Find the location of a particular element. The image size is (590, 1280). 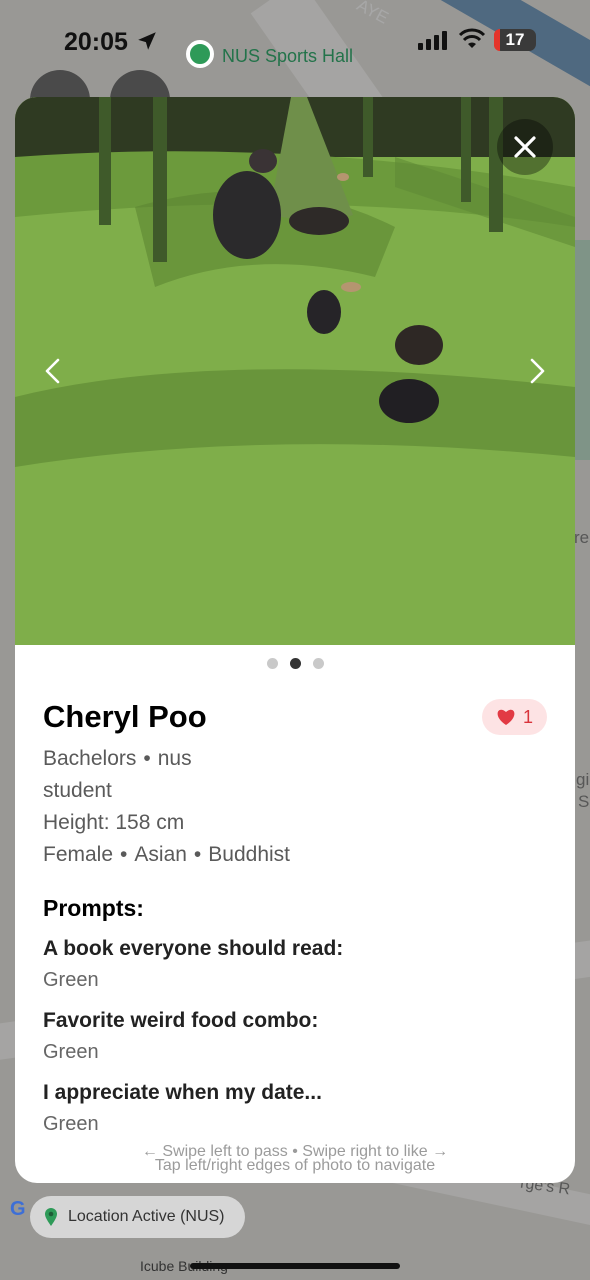

prompt-question: A book everyone should read: is located at coordinates (193, 948).